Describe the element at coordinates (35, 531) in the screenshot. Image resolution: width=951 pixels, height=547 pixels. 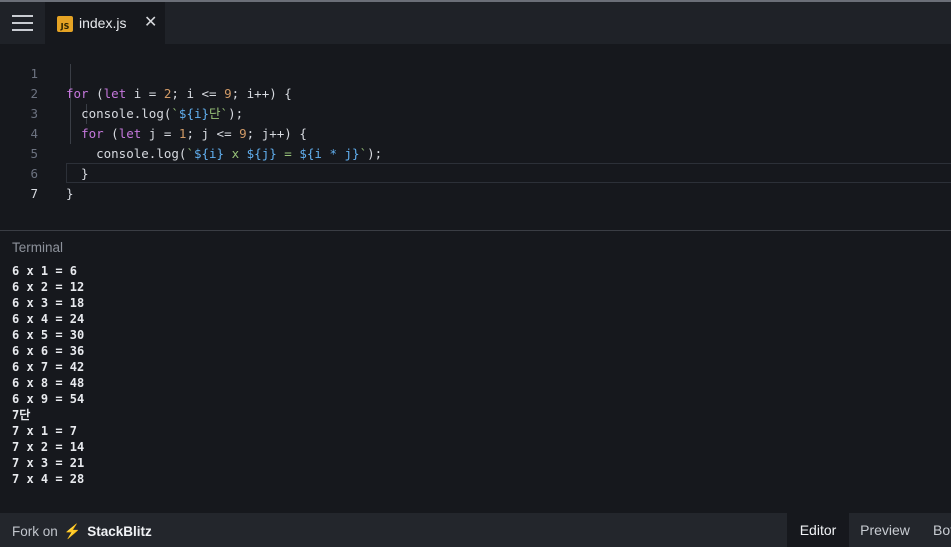
I see `fork-label: Fork on` at that location.